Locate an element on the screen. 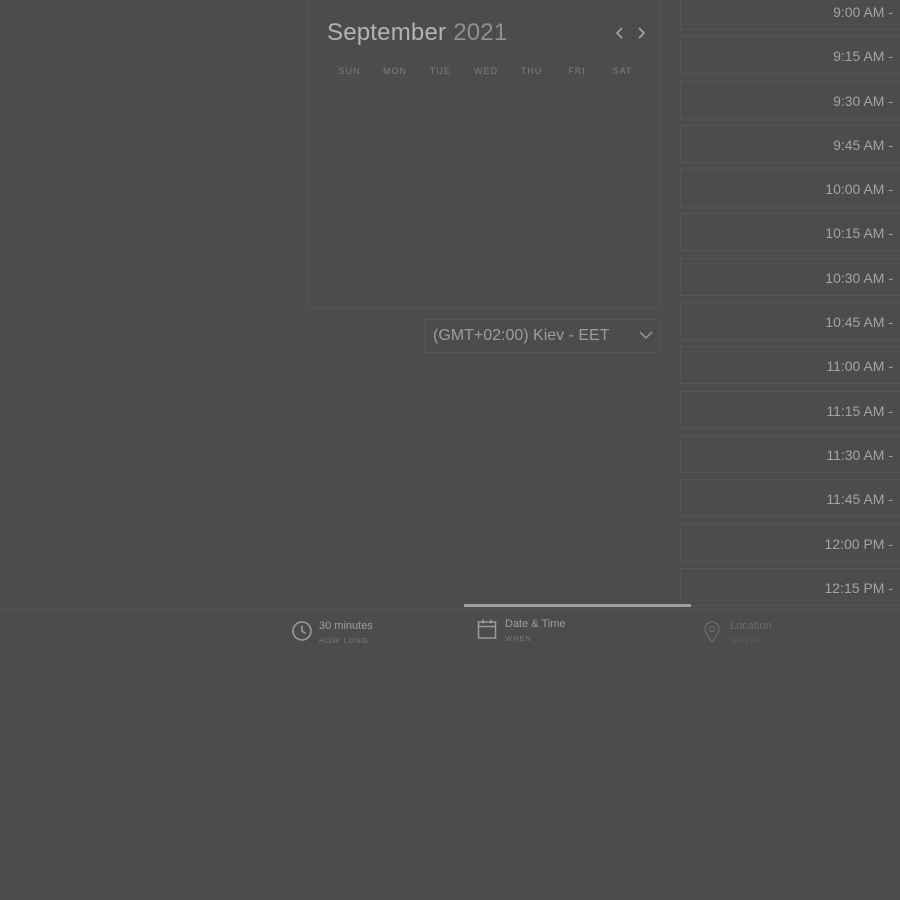 The width and height of the screenshot is (900, 900). weekday-sat: SAT is located at coordinates (622, 71).